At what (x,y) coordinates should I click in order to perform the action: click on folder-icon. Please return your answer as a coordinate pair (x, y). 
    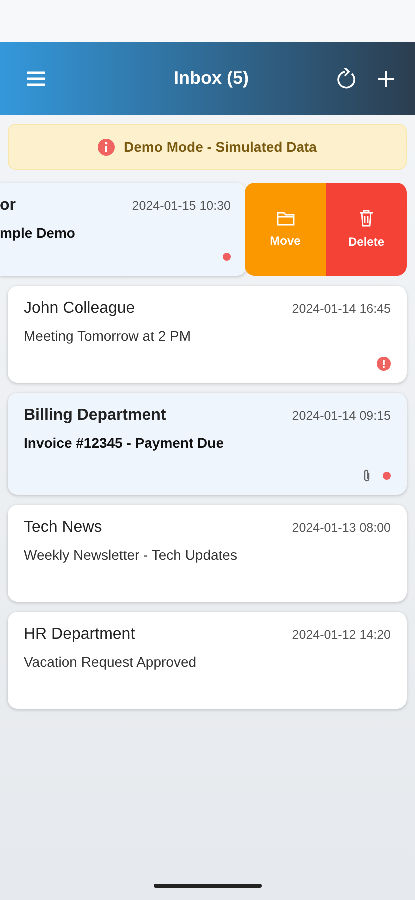
    Looking at the image, I should click on (285, 218).